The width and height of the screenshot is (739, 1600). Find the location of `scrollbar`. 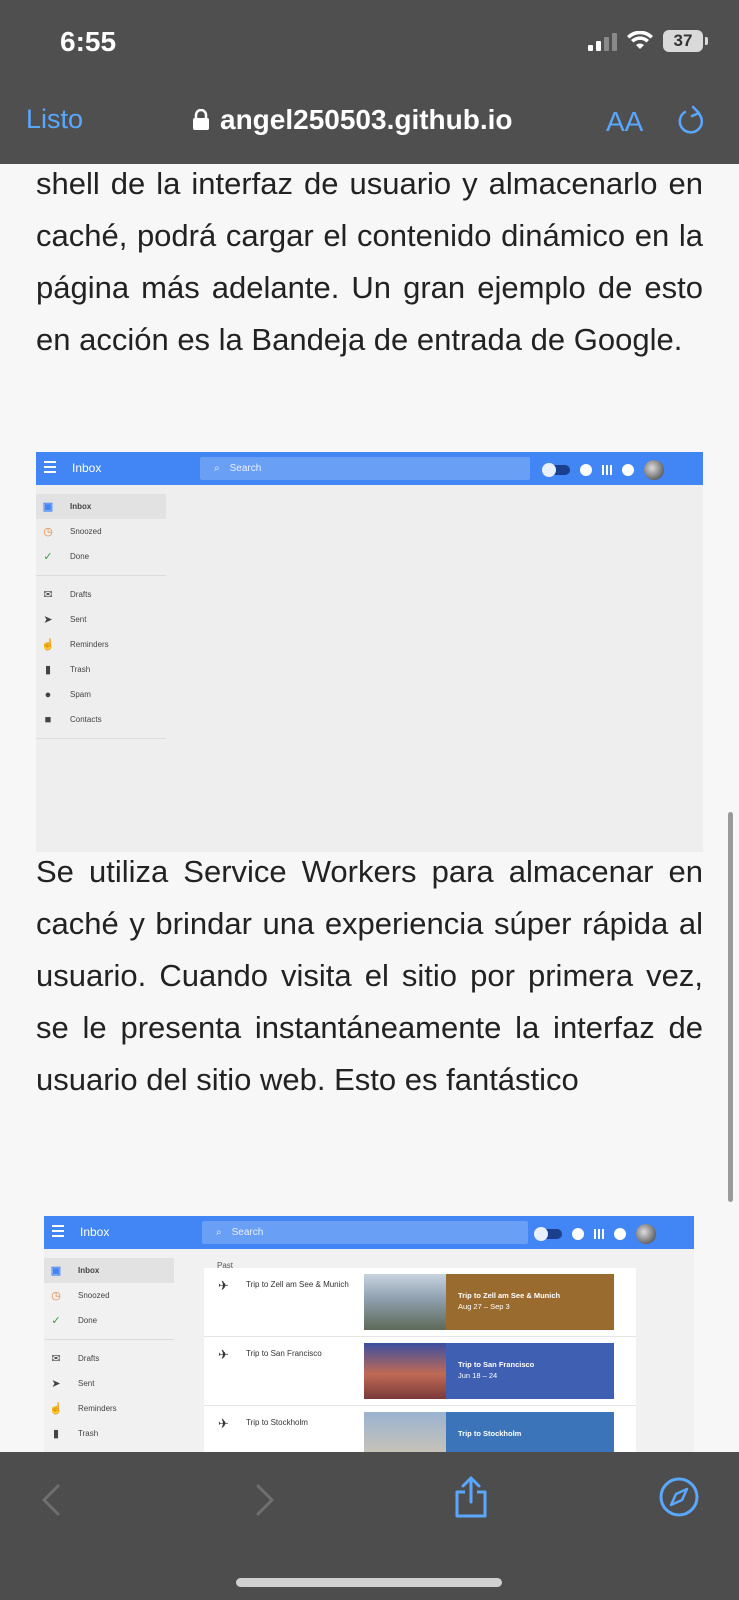

scrollbar is located at coordinates (730, 1007).